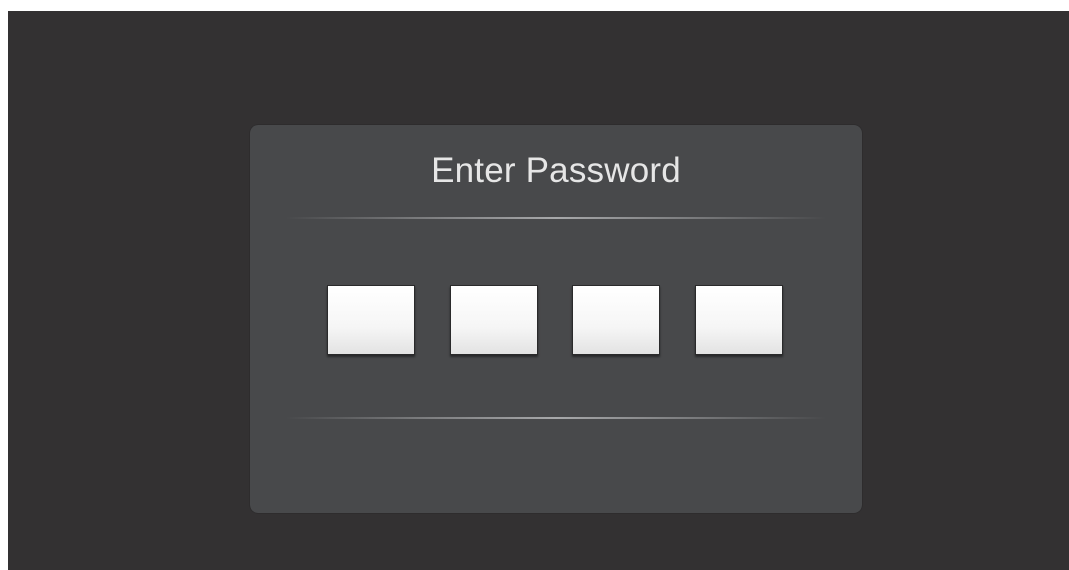 This screenshot has height=570, width=1069. What do you see at coordinates (739, 320) in the screenshot?
I see `pin-digit-4-field` at bounding box center [739, 320].